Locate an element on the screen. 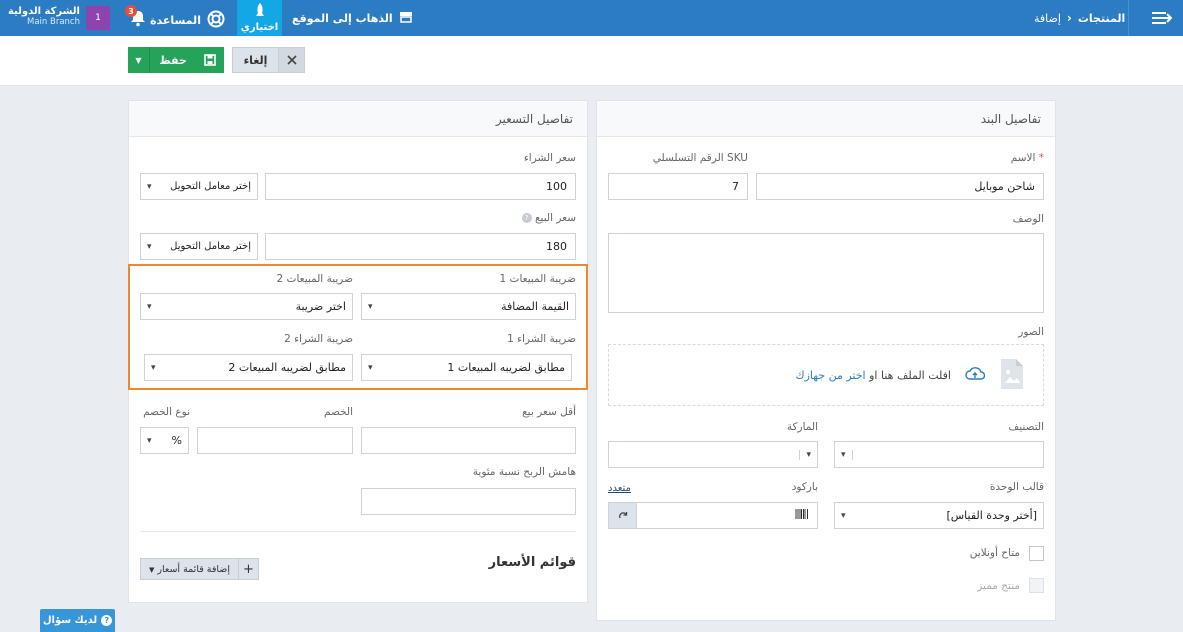 Image resolution: width=1183 pixels, height=632 pixels. min-price-input is located at coordinates (468, 440).